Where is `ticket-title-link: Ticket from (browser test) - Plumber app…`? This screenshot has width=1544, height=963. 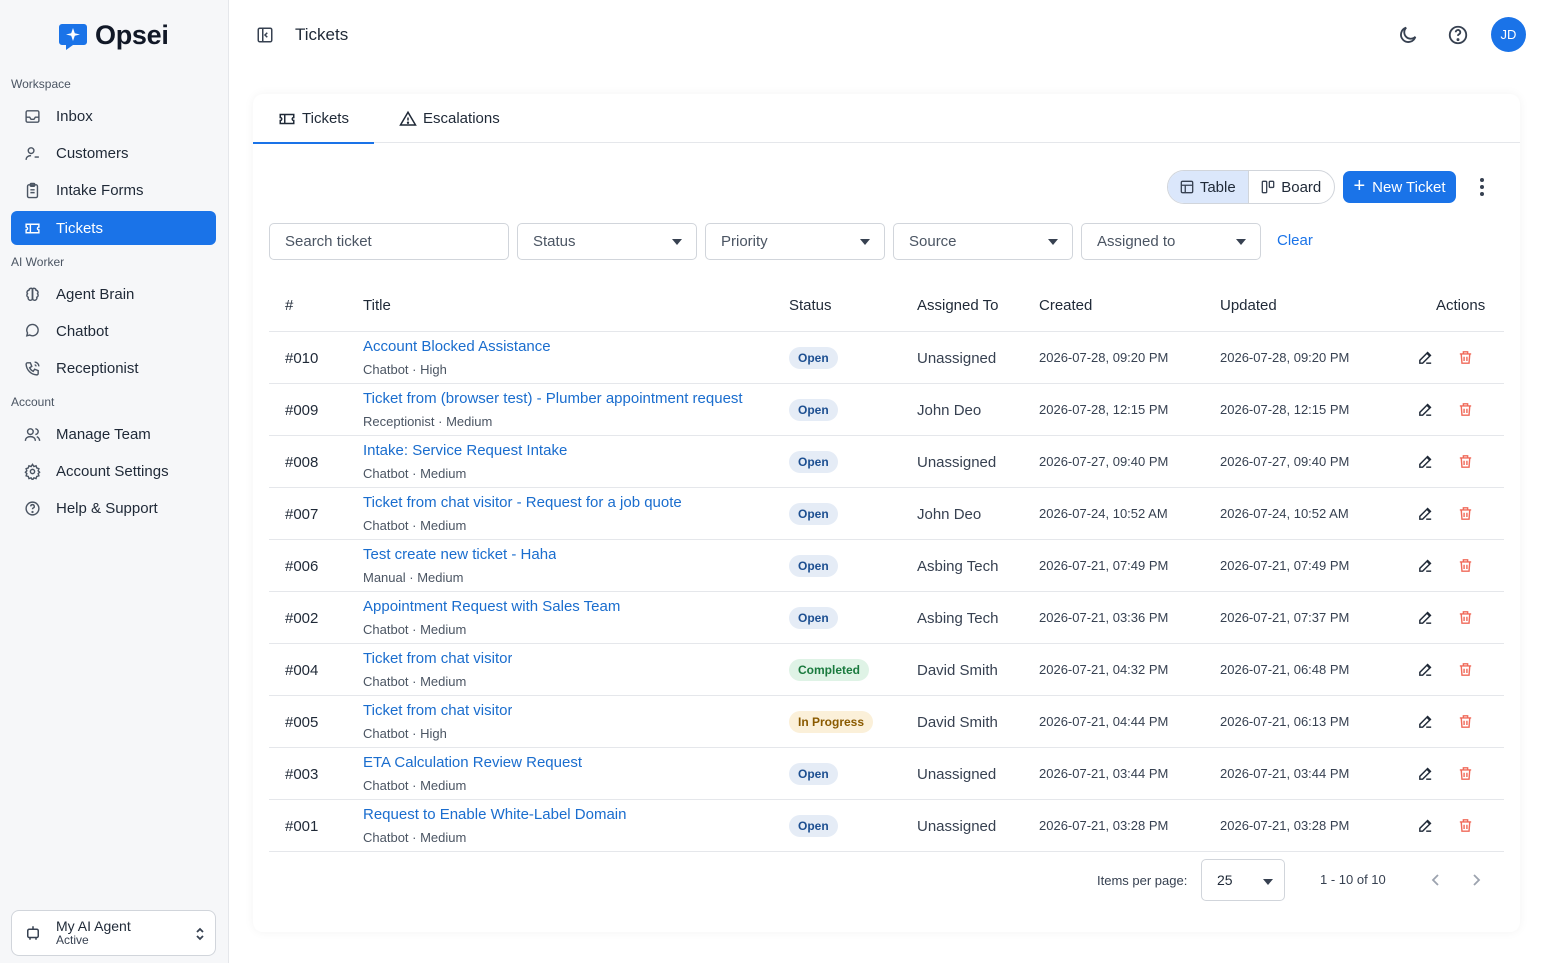 ticket-title-link: Ticket from (browser test) - Plumber app… is located at coordinates (553, 398).